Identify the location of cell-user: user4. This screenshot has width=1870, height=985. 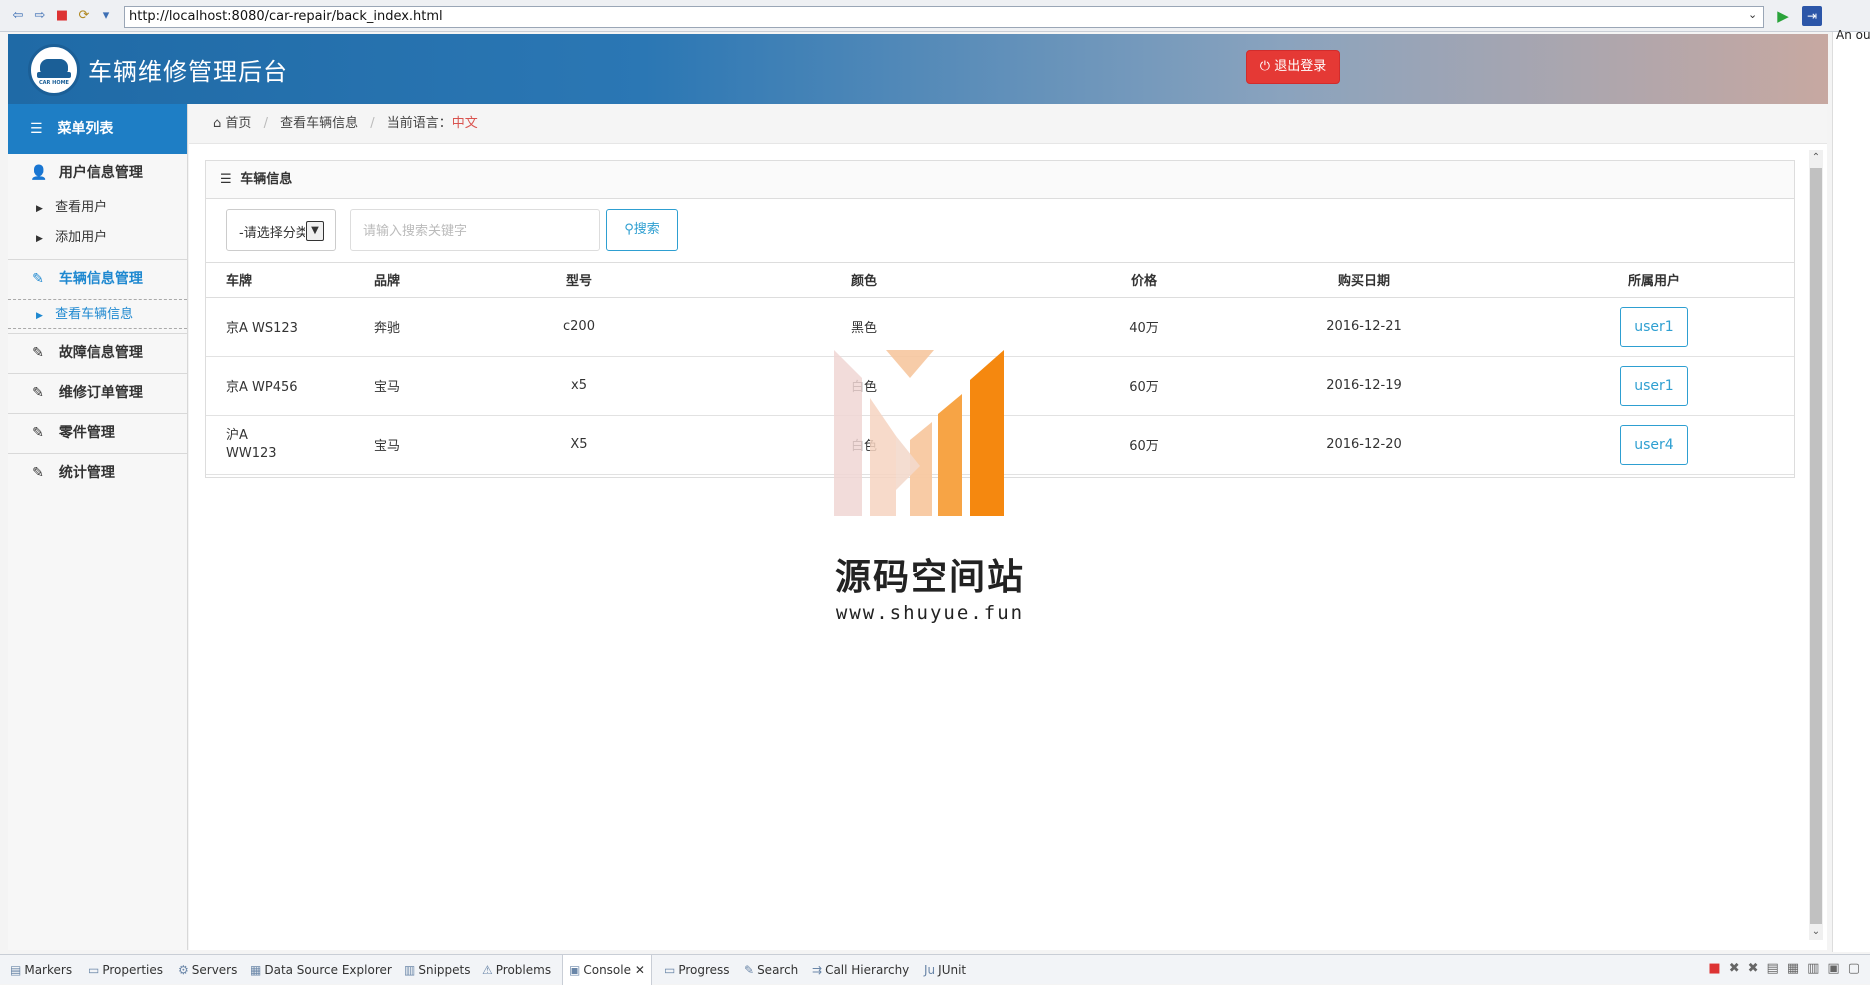
(1654, 445).